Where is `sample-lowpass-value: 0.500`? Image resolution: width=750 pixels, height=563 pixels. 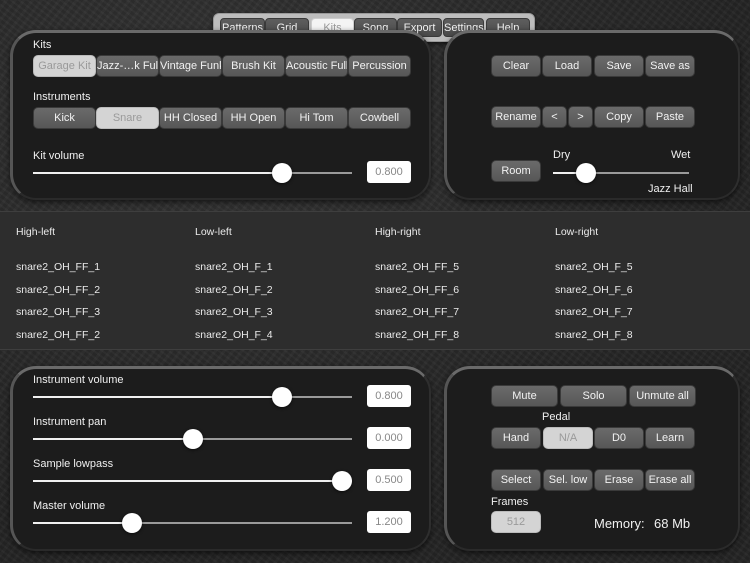
sample-lowpass-value: 0.500 is located at coordinates (389, 480).